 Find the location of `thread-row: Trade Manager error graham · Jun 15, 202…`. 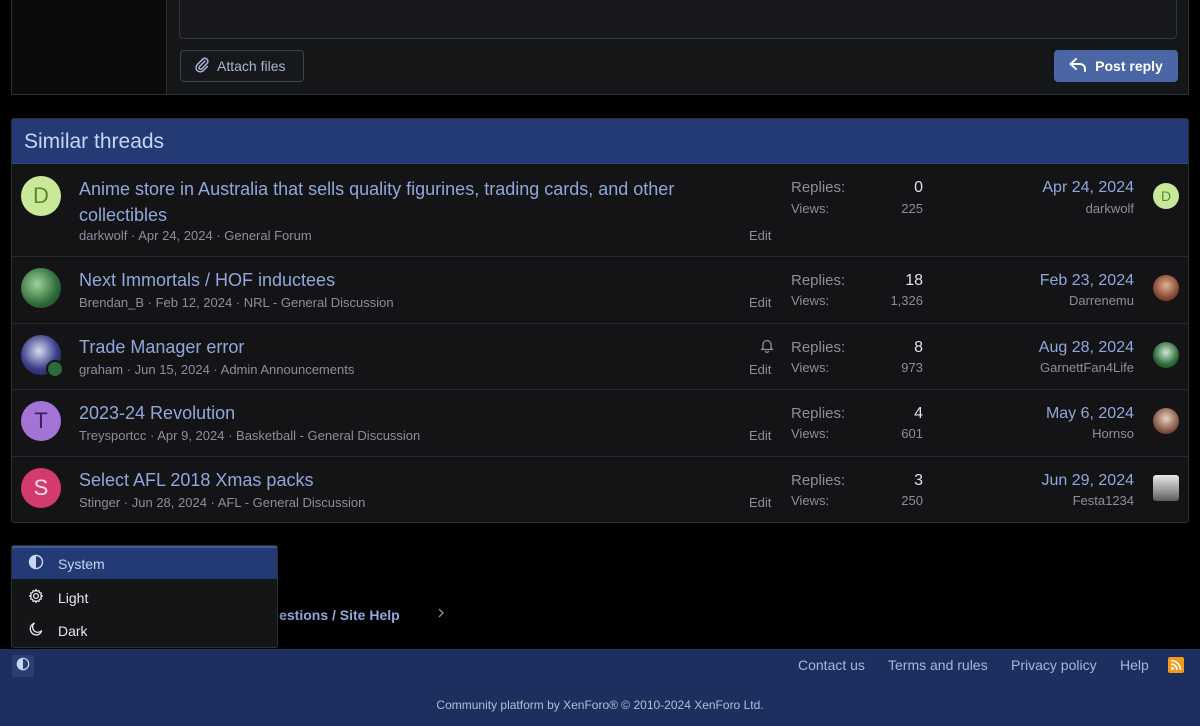

thread-row: Trade Manager error graham · Jun 15, 202… is located at coordinates (600, 356).